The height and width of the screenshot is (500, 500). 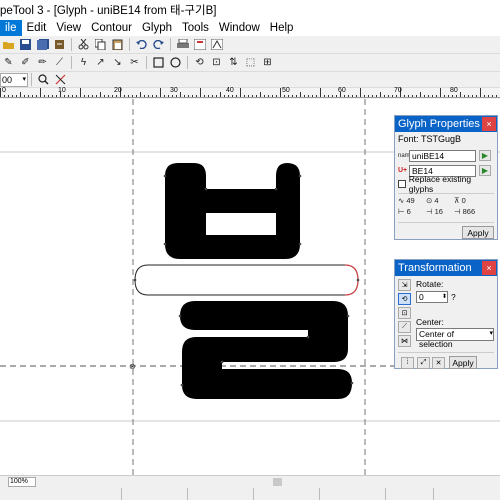 What do you see at coordinates (158, 63) in the screenshot?
I see `rectangle-icon` at bounding box center [158, 63].